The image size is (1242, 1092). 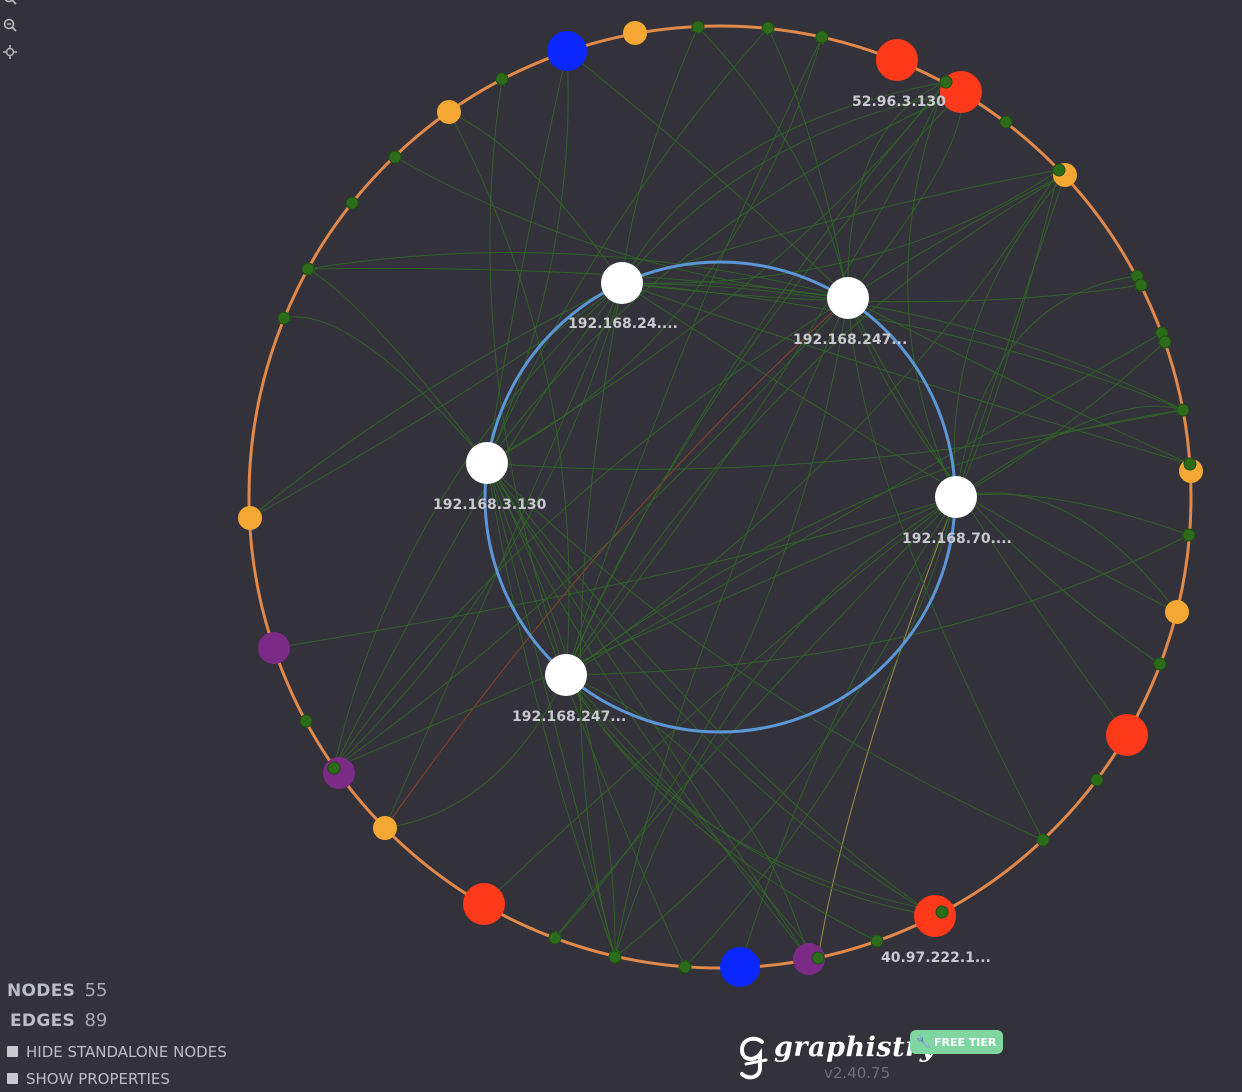 I want to click on node-label: 52.96.3.130, so click(x=899, y=102).